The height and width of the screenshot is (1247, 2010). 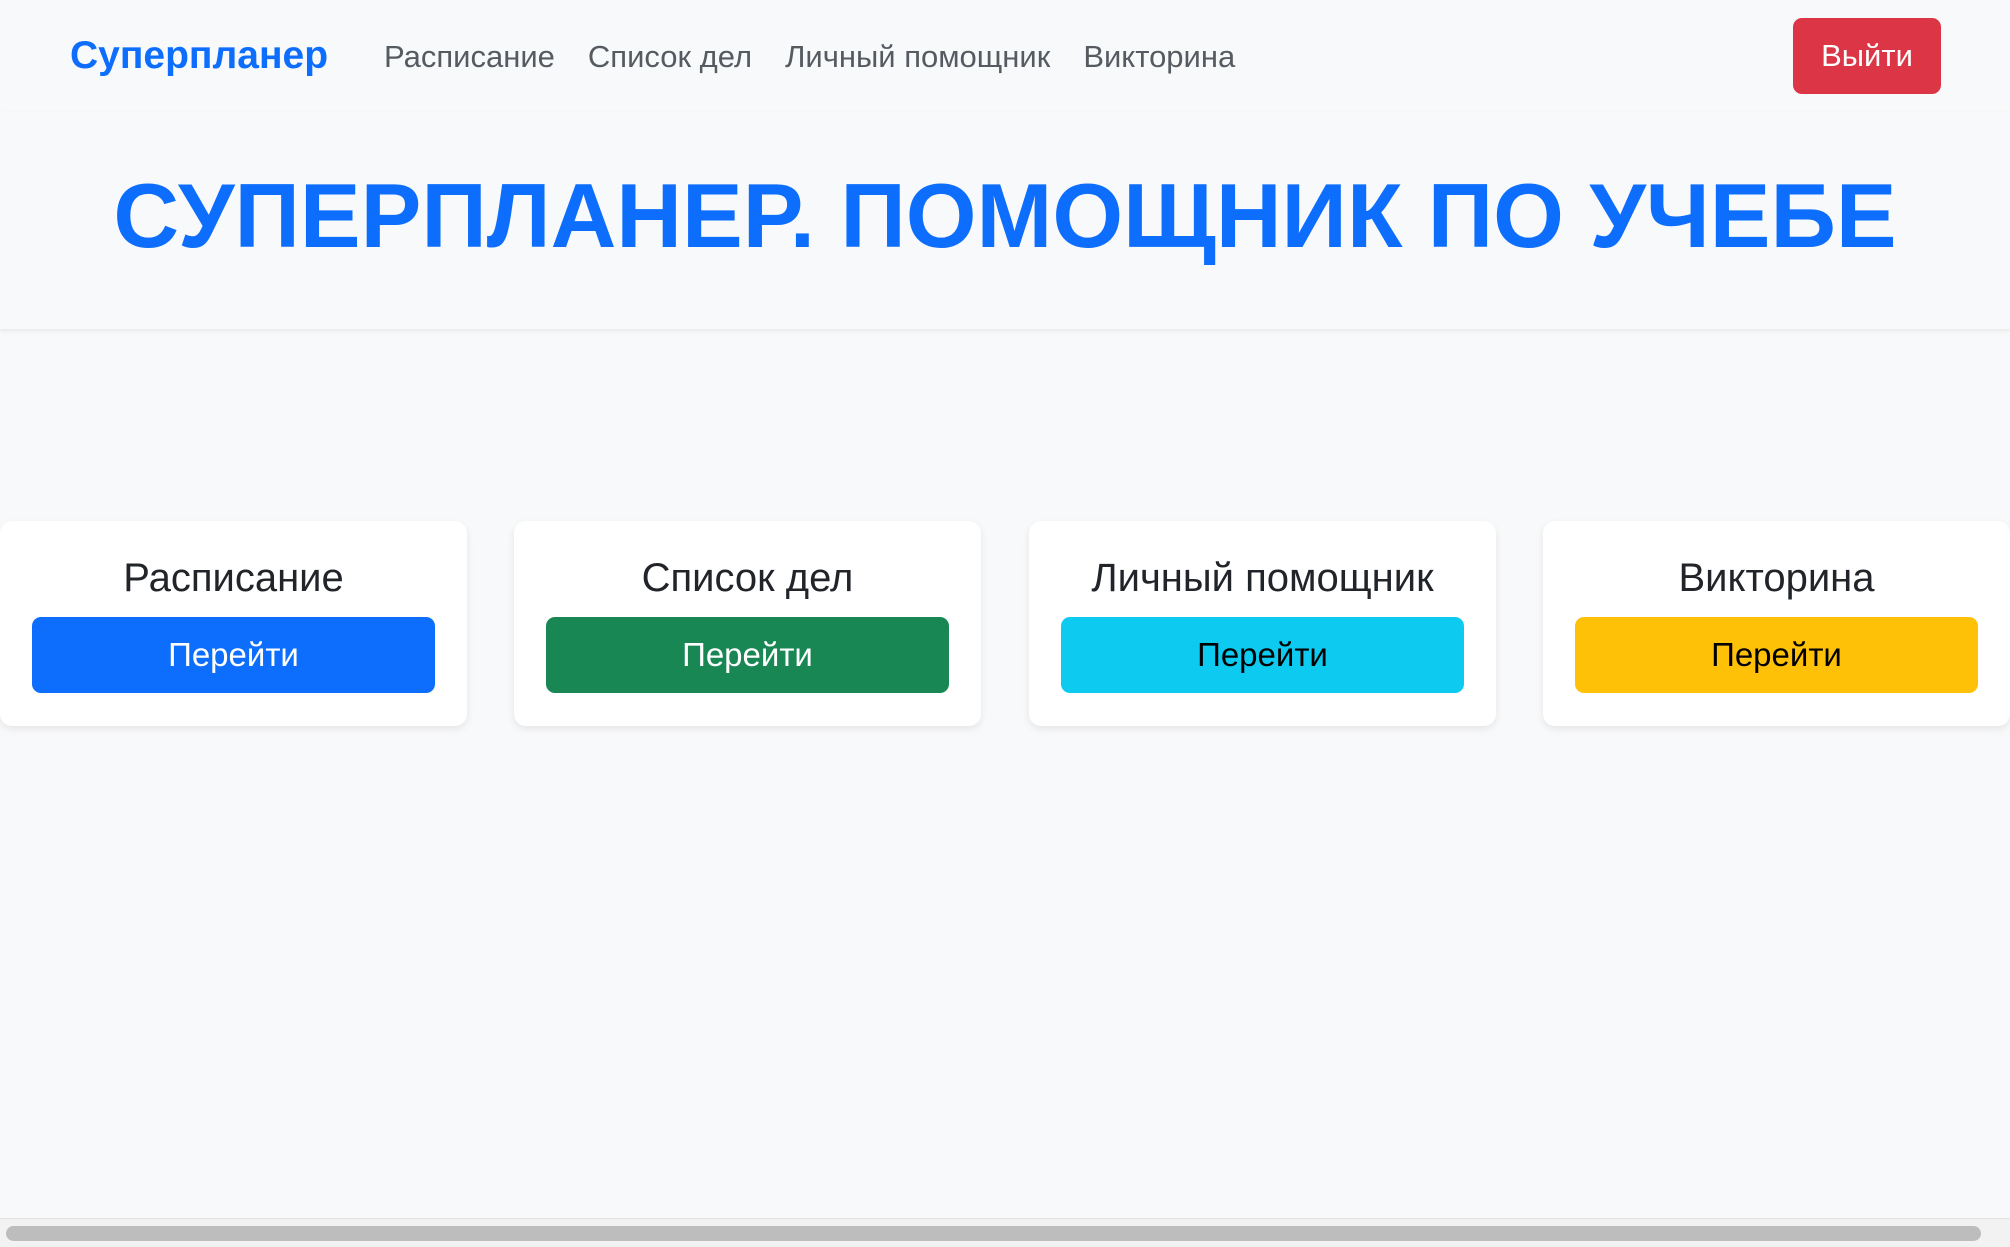 I want to click on nav-link-assistant: Личный помощник, so click(x=917, y=57).